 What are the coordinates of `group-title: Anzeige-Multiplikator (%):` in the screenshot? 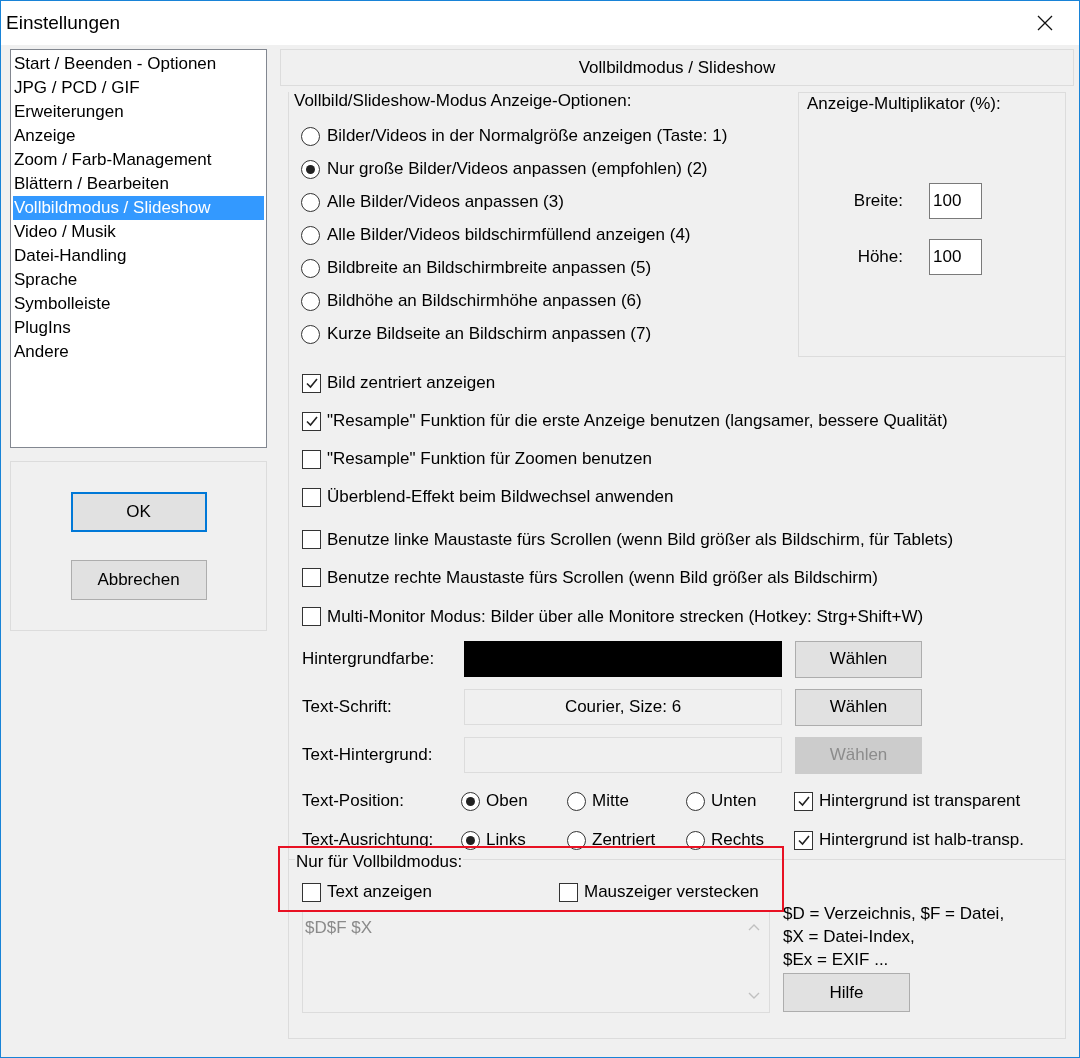 It's located at (904, 104).